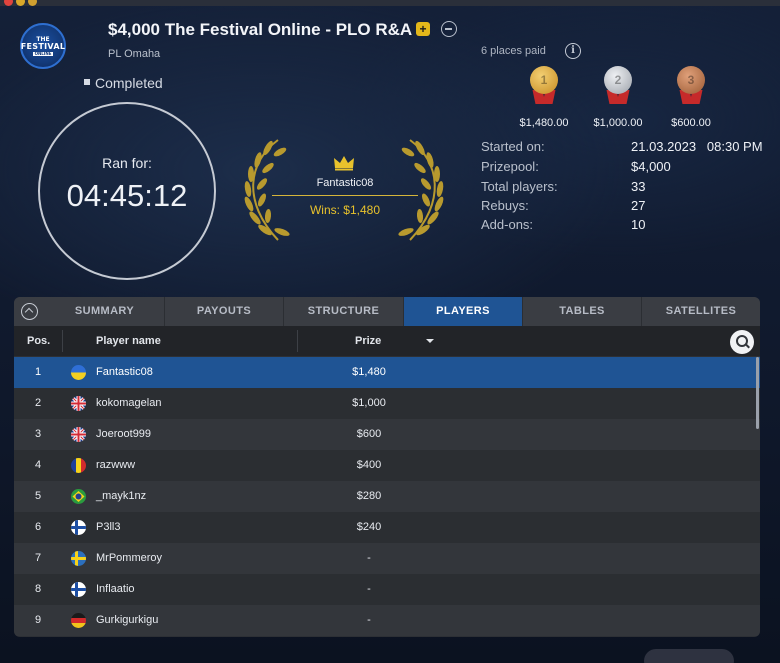 Image resolution: width=780 pixels, height=663 pixels. What do you see at coordinates (29, 311) in the screenshot?
I see `collapse-icon` at bounding box center [29, 311].